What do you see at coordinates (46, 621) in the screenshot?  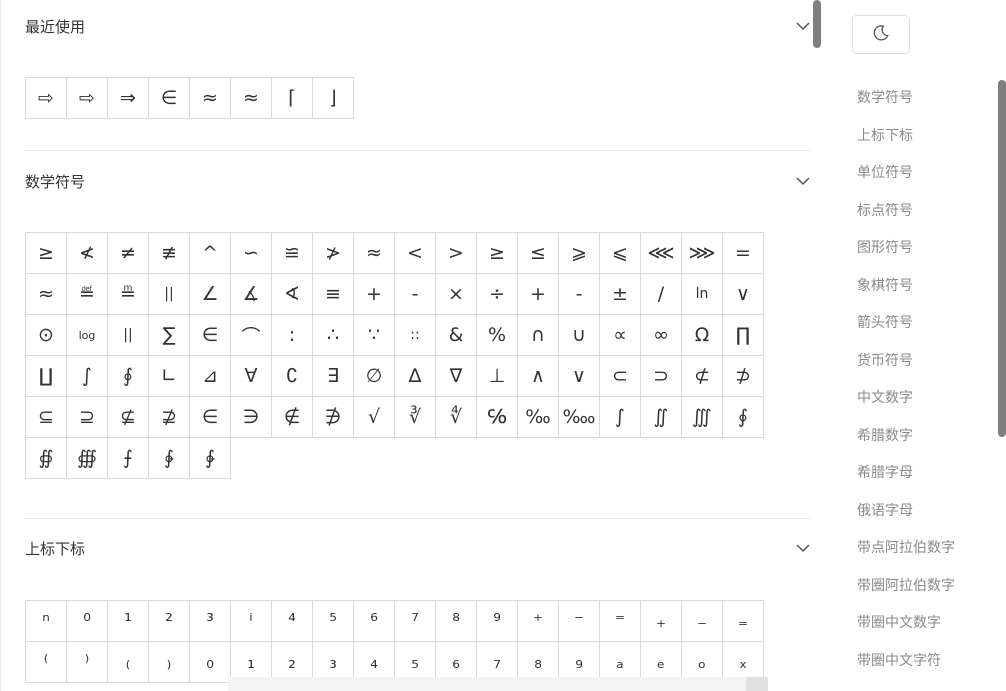 I see `symbol-cell: ⁿ` at bounding box center [46, 621].